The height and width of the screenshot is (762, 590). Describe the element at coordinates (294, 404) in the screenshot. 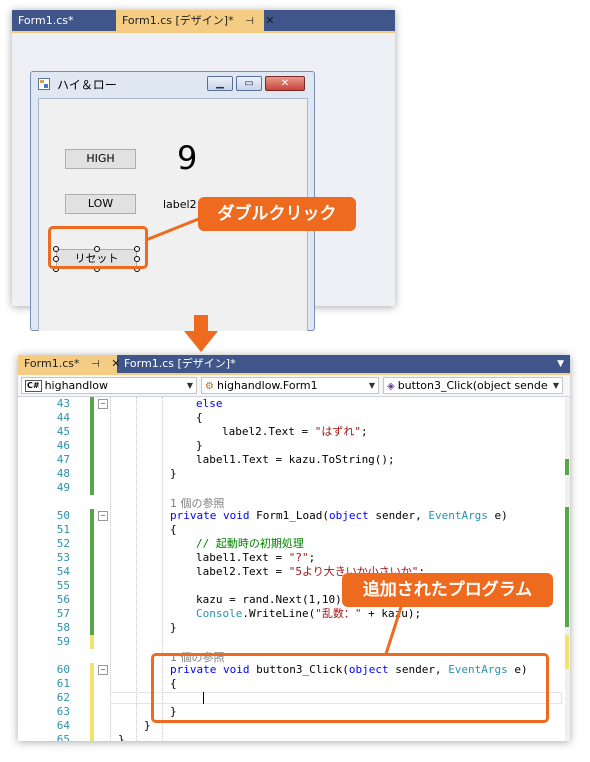

I see `code-line: 43 − else` at that location.